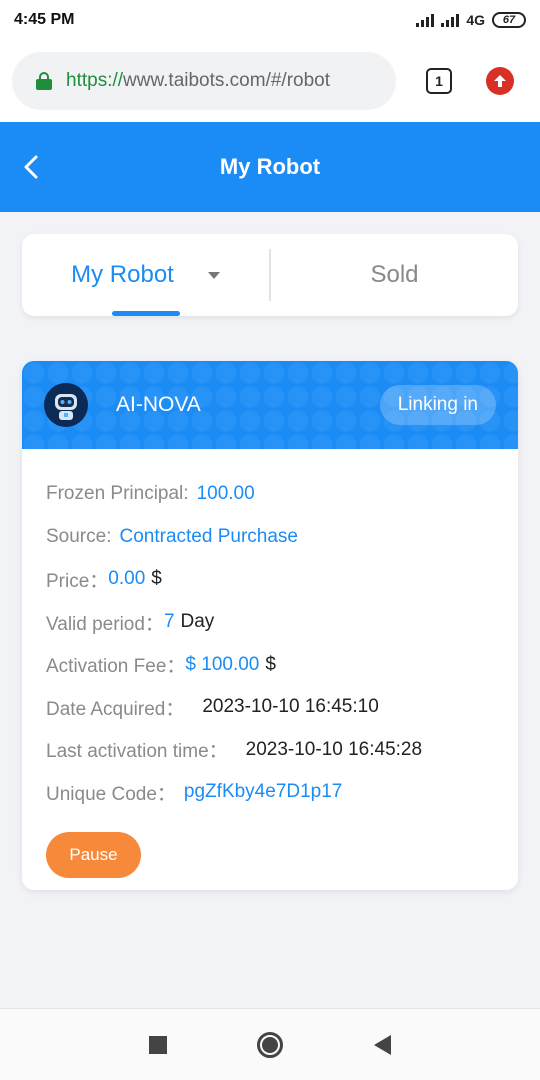 This screenshot has height=1080, width=540. What do you see at coordinates (439, 81) in the screenshot?
I see `tab-switcher-button: 1` at bounding box center [439, 81].